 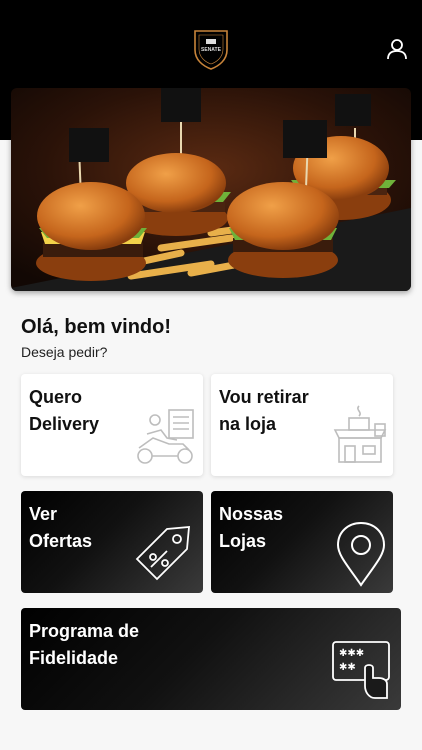 What do you see at coordinates (162, 553) in the screenshot?
I see `discount-tag-icon` at bounding box center [162, 553].